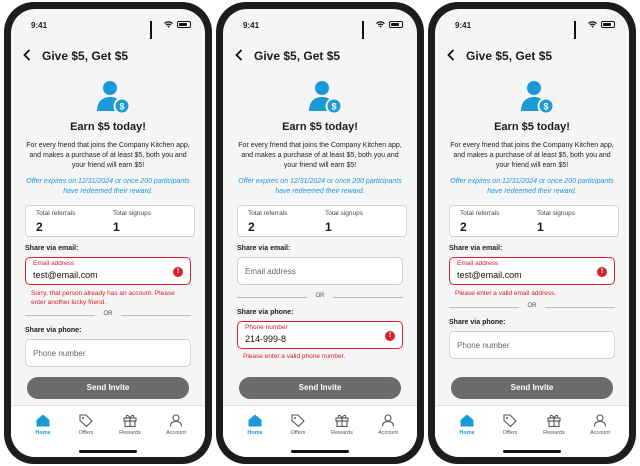 Image resolution: width=640 pixels, height=466 pixels. Describe the element at coordinates (114, 98) in the screenshot. I see `referral-person-icon: $` at that location.